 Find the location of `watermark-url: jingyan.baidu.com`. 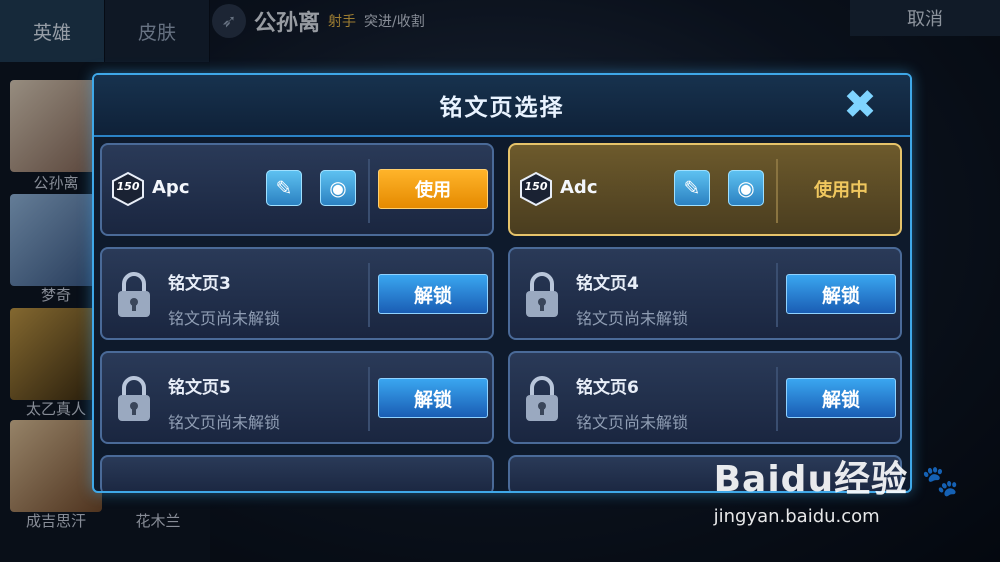

watermark-url: jingyan.baidu.com is located at coordinates (796, 516).